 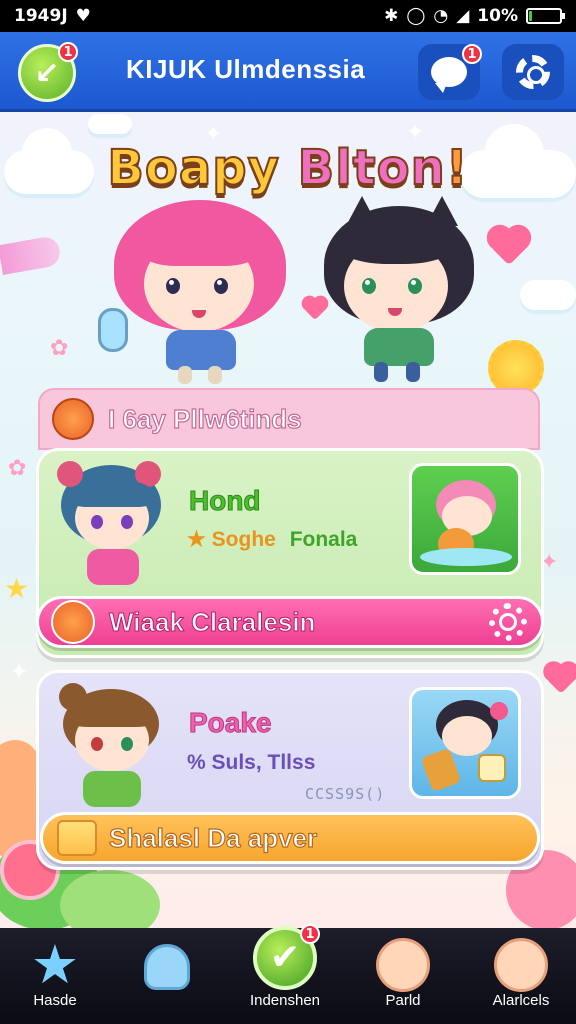 What do you see at coordinates (457, 168) in the screenshot?
I see `hero-title-part3: !` at bounding box center [457, 168].